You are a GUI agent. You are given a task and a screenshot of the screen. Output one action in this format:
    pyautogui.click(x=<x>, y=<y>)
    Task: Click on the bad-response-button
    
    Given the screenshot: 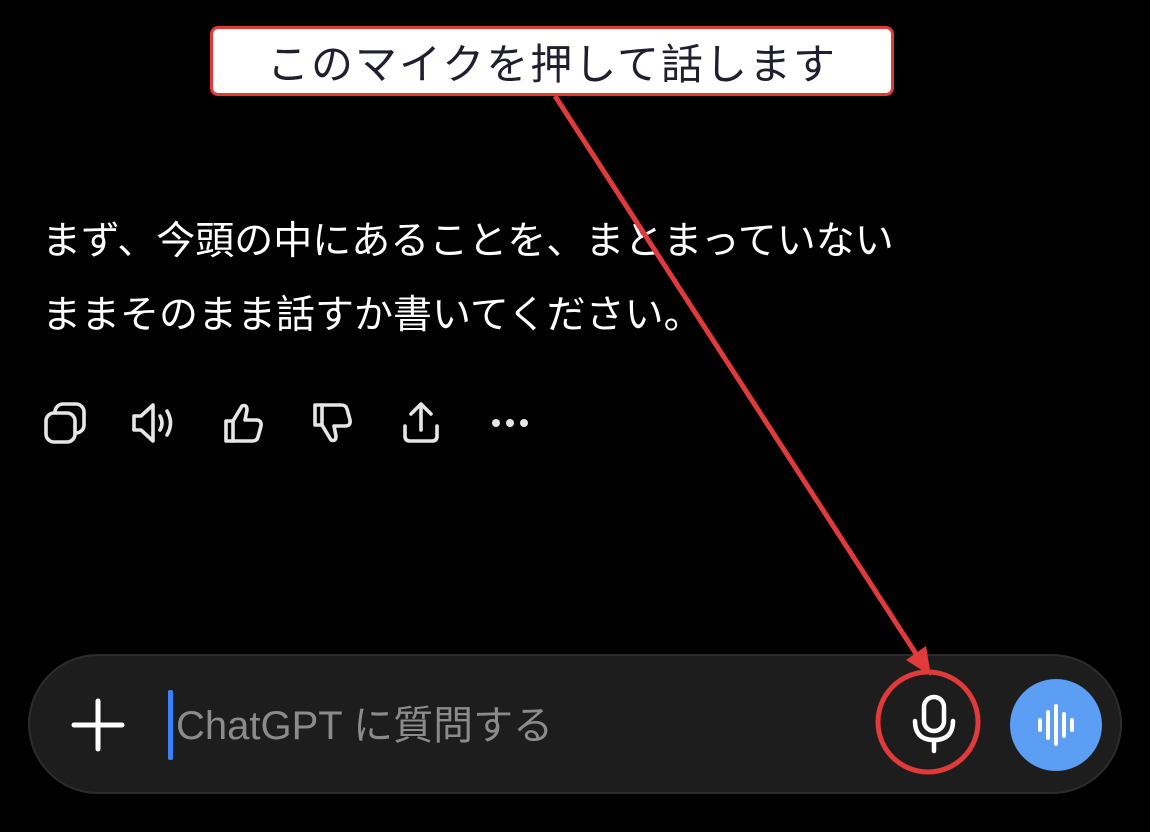 What is the action you would take?
    pyautogui.click(x=332, y=423)
    